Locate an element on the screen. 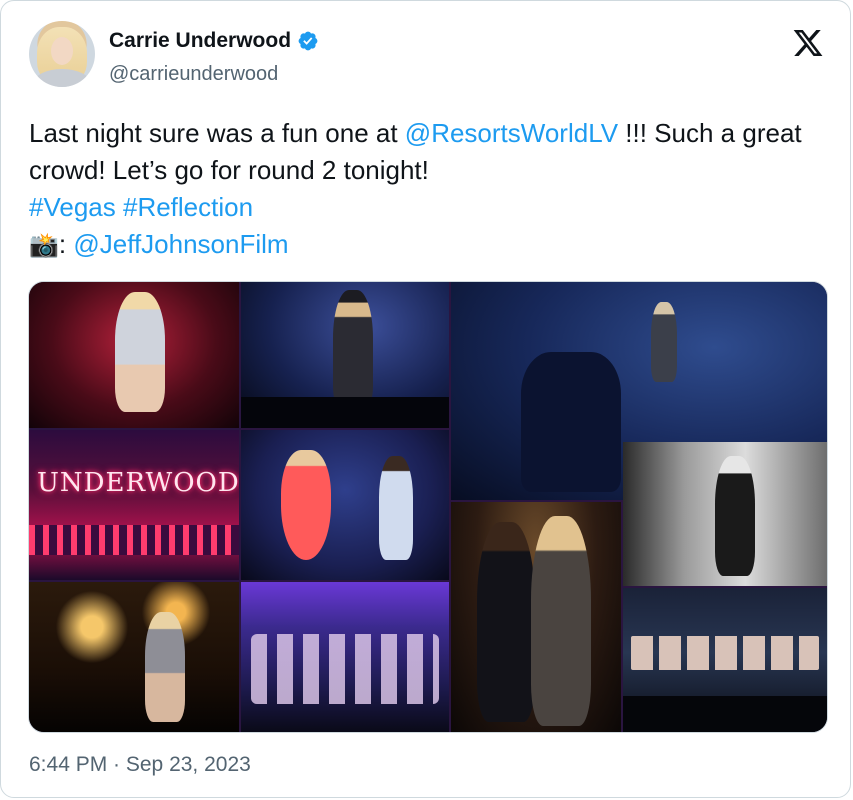 The image size is (853, 800). photo-underwood-sign: UNDERWOOD is located at coordinates (134, 505).